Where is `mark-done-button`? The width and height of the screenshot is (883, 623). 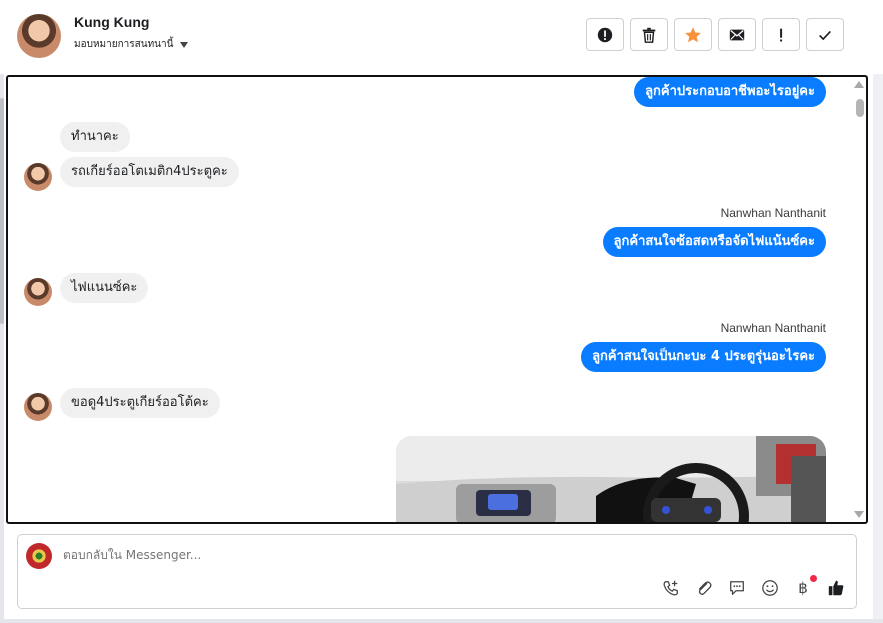 mark-done-button is located at coordinates (825, 34).